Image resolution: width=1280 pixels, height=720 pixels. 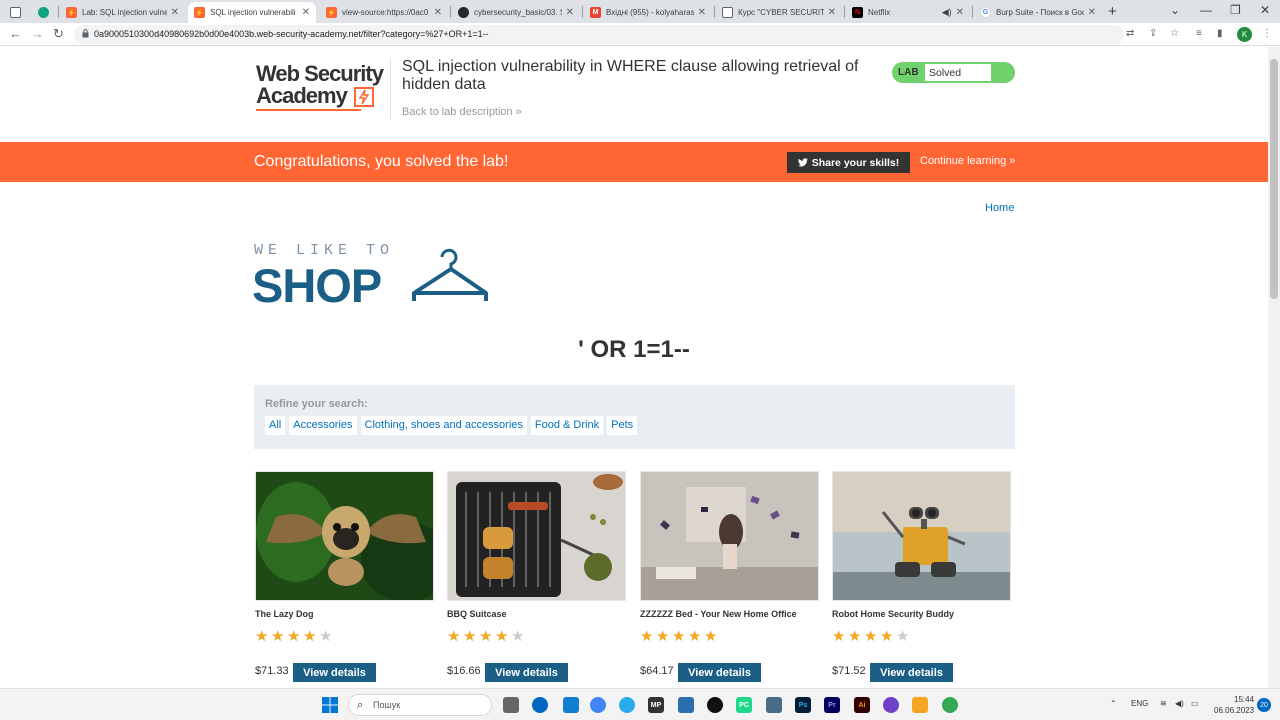 I want to click on telegram-icon, so click(x=627, y=705).